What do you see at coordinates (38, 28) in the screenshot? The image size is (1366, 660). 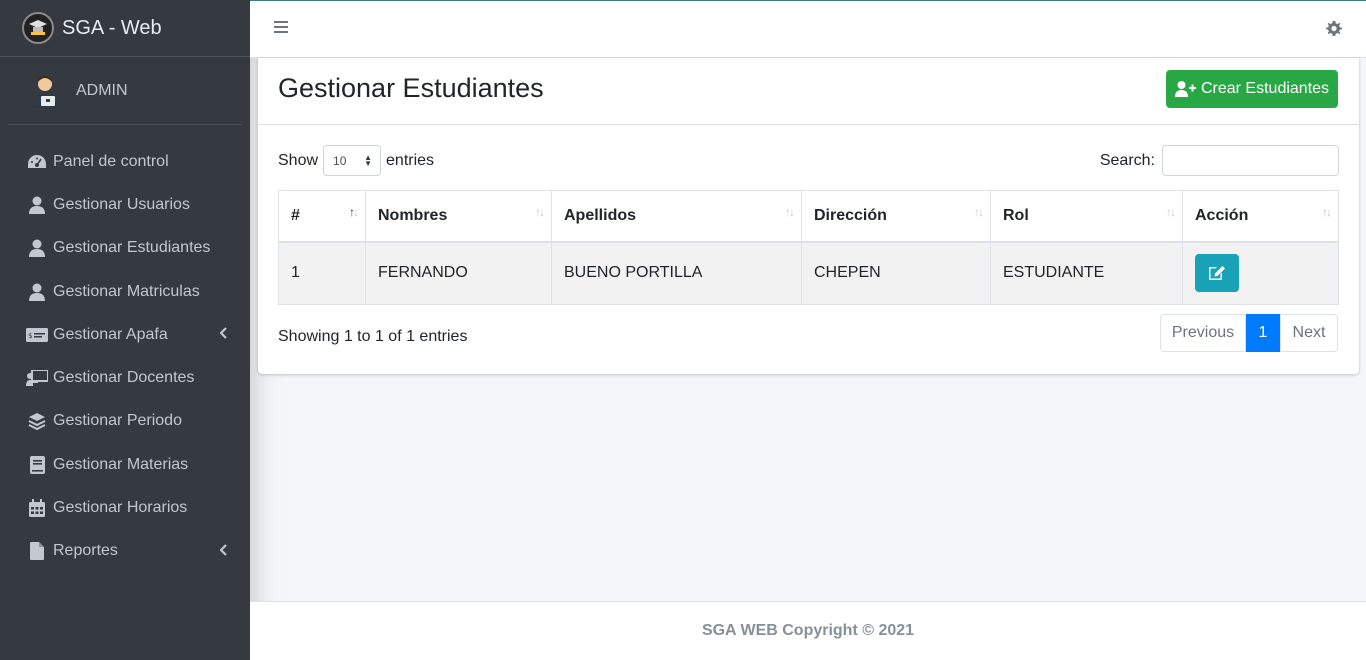 I see `college-logo-icon` at bounding box center [38, 28].